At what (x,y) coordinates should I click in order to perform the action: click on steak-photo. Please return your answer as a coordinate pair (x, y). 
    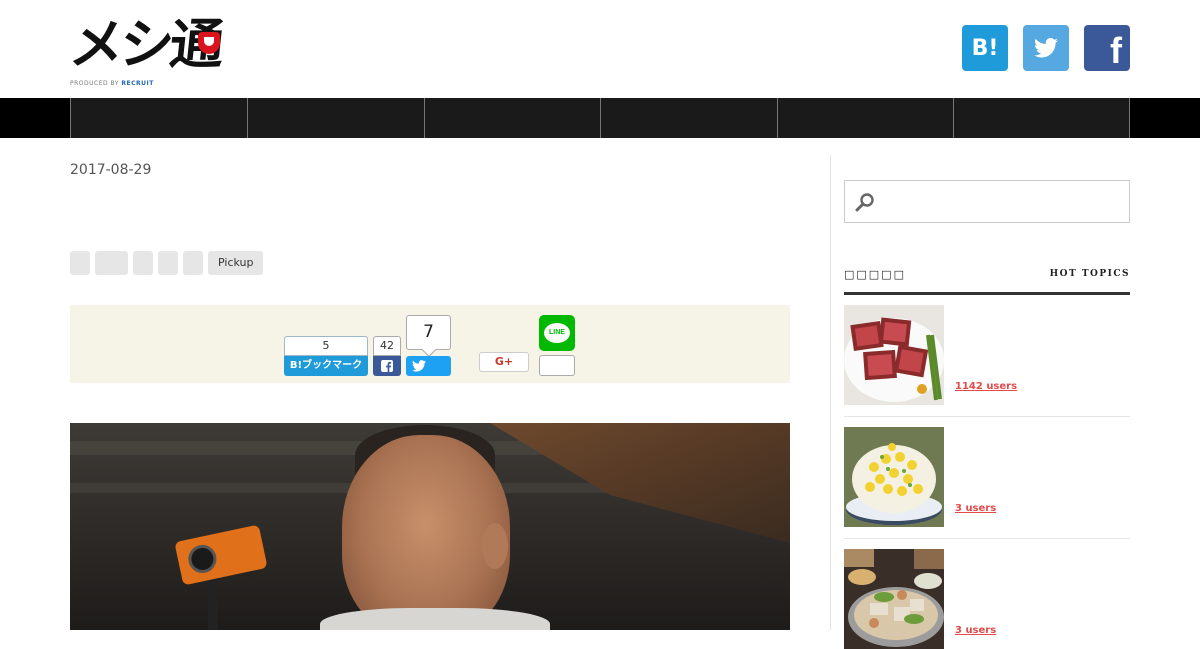
    Looking at the image, I should click on (894, 355).